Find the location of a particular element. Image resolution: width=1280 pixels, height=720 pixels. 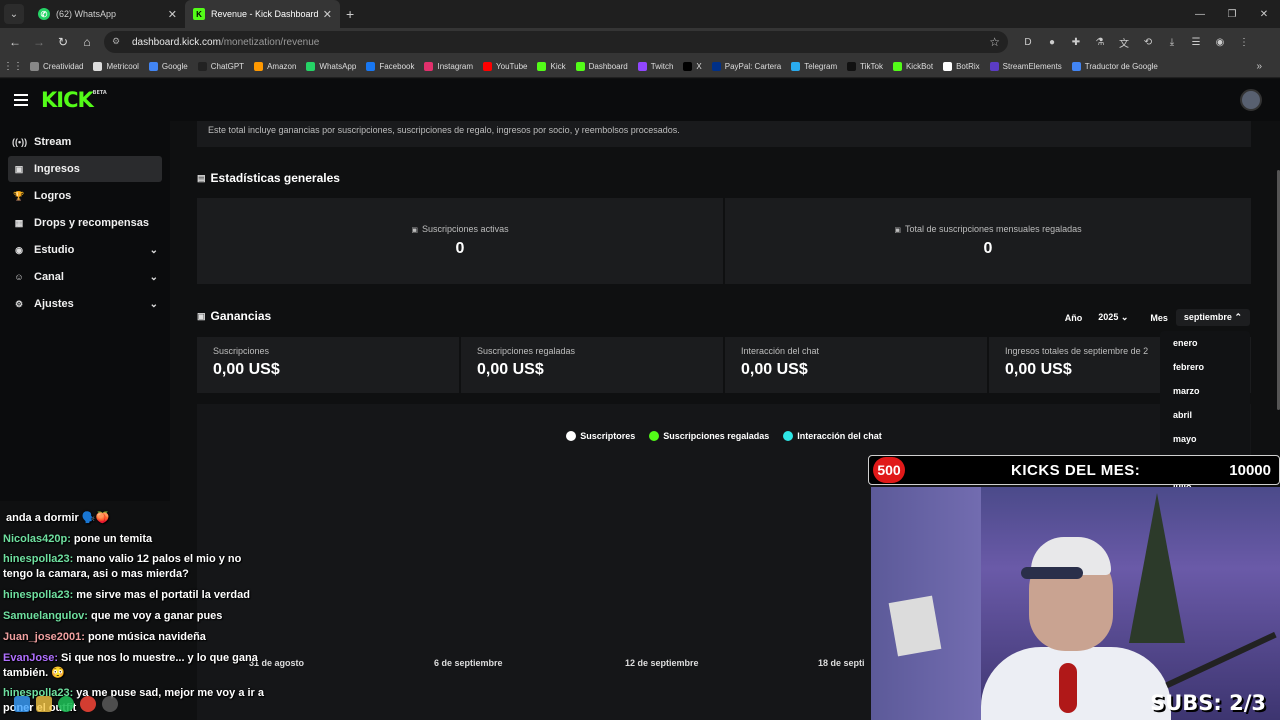

hamburger-menu-icon is located at coordinates (21, 100).